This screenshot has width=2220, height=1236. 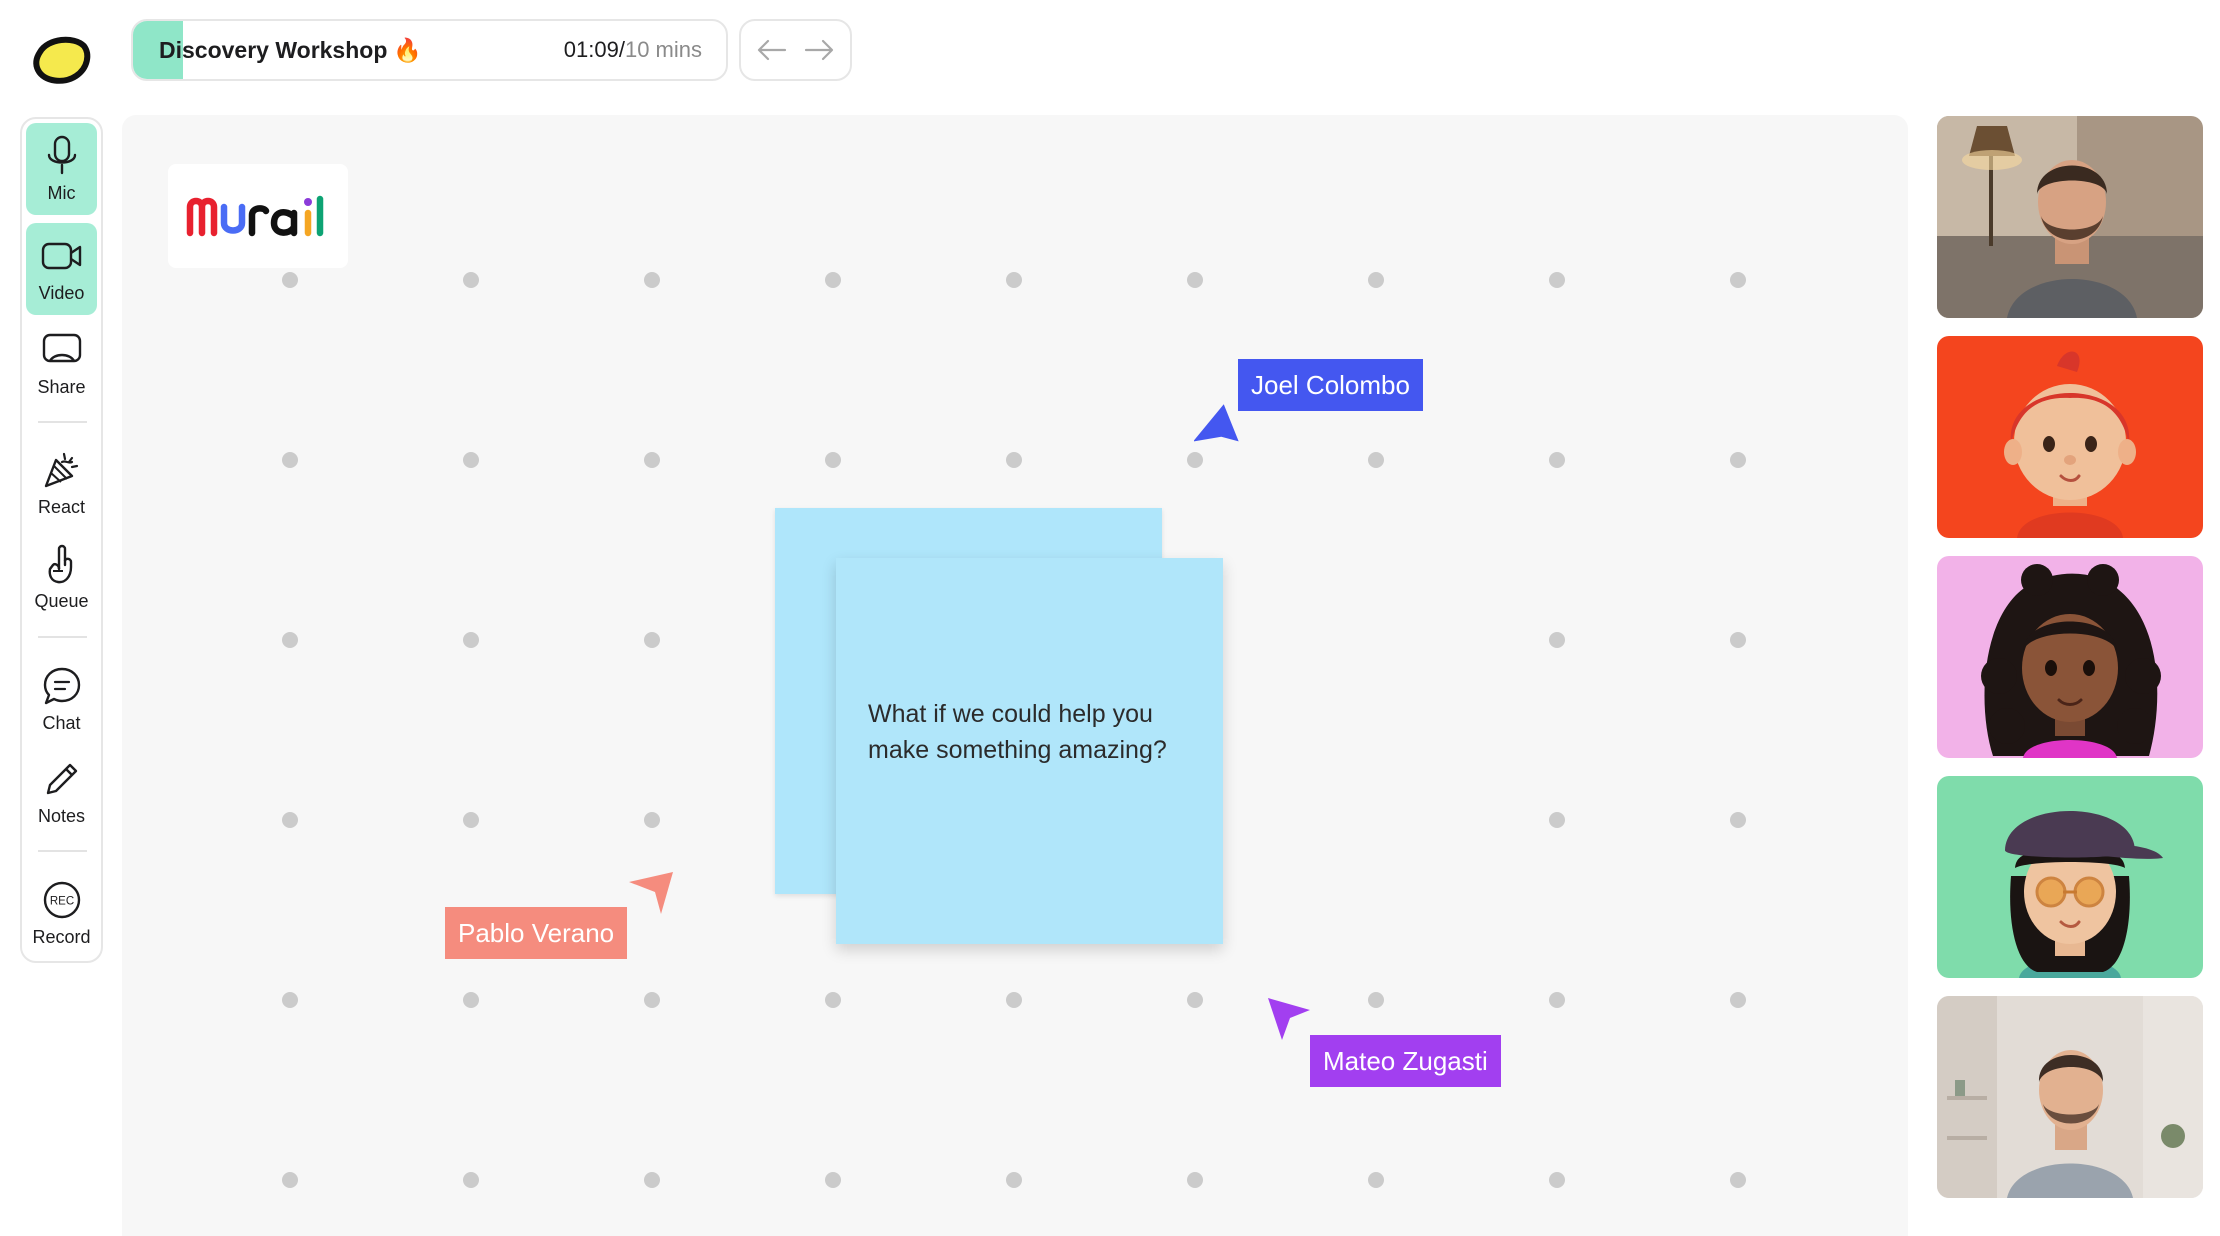 What do you see at coordinates (429, 50) in the screenshot?
I see `session-timer-bar: Discovery Workshop 🔥 01:09/10 mins` at bounding box center [429, 50].